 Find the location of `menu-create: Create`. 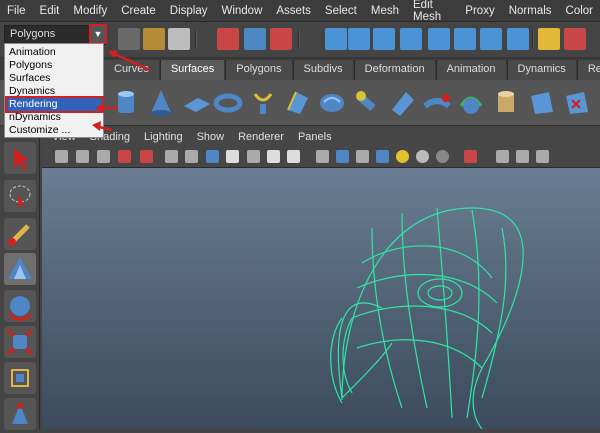

menu-create: Create is located at coordinates (138, 11).